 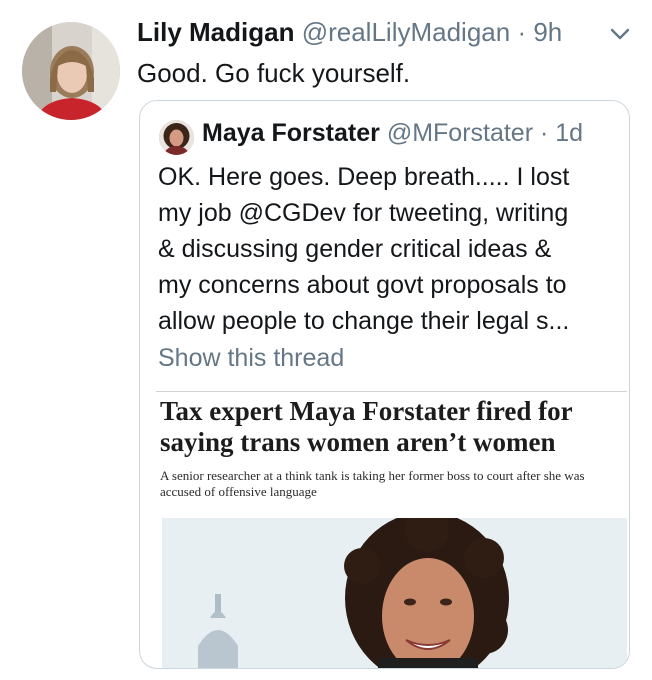 What do you see at coordinates (460, 133) in the screenshot?
I see `quoted-author-handle: @MForstater` at bounding box center [460, 133].